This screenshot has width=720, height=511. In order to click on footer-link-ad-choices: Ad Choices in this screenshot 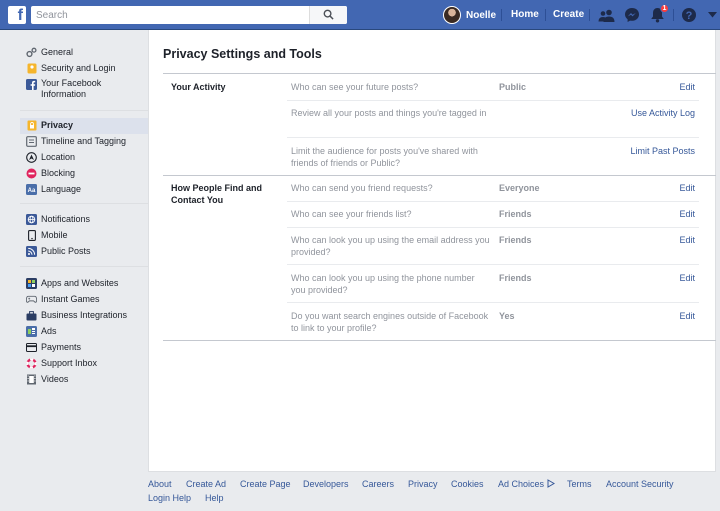, I will do `click(526, 484)`.